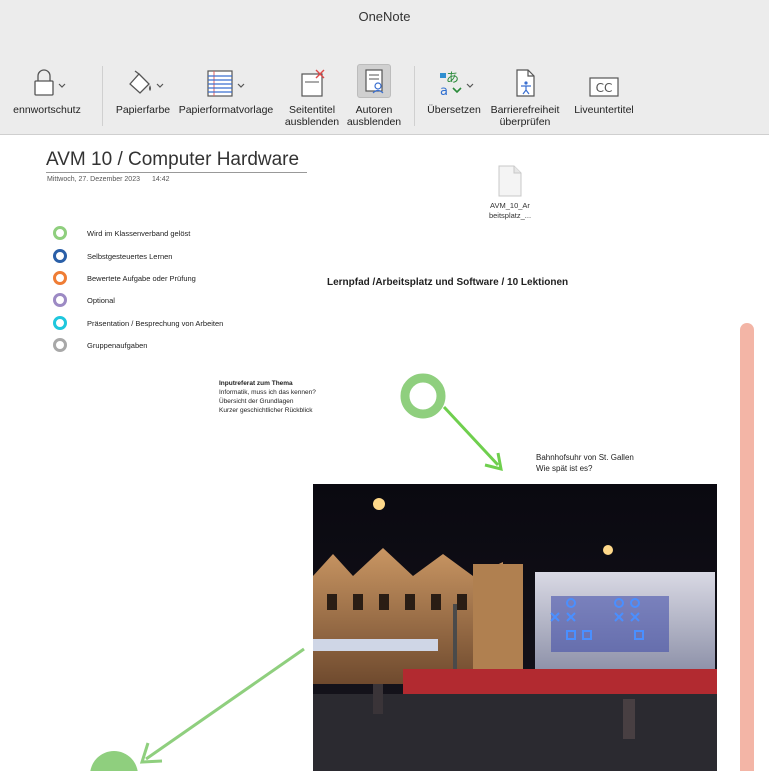 The image size is (769, 775). What do you see at coordinates (384, 16) in the screenshot?
I see `window-title: OneNote` at bounding box center [384, 16].